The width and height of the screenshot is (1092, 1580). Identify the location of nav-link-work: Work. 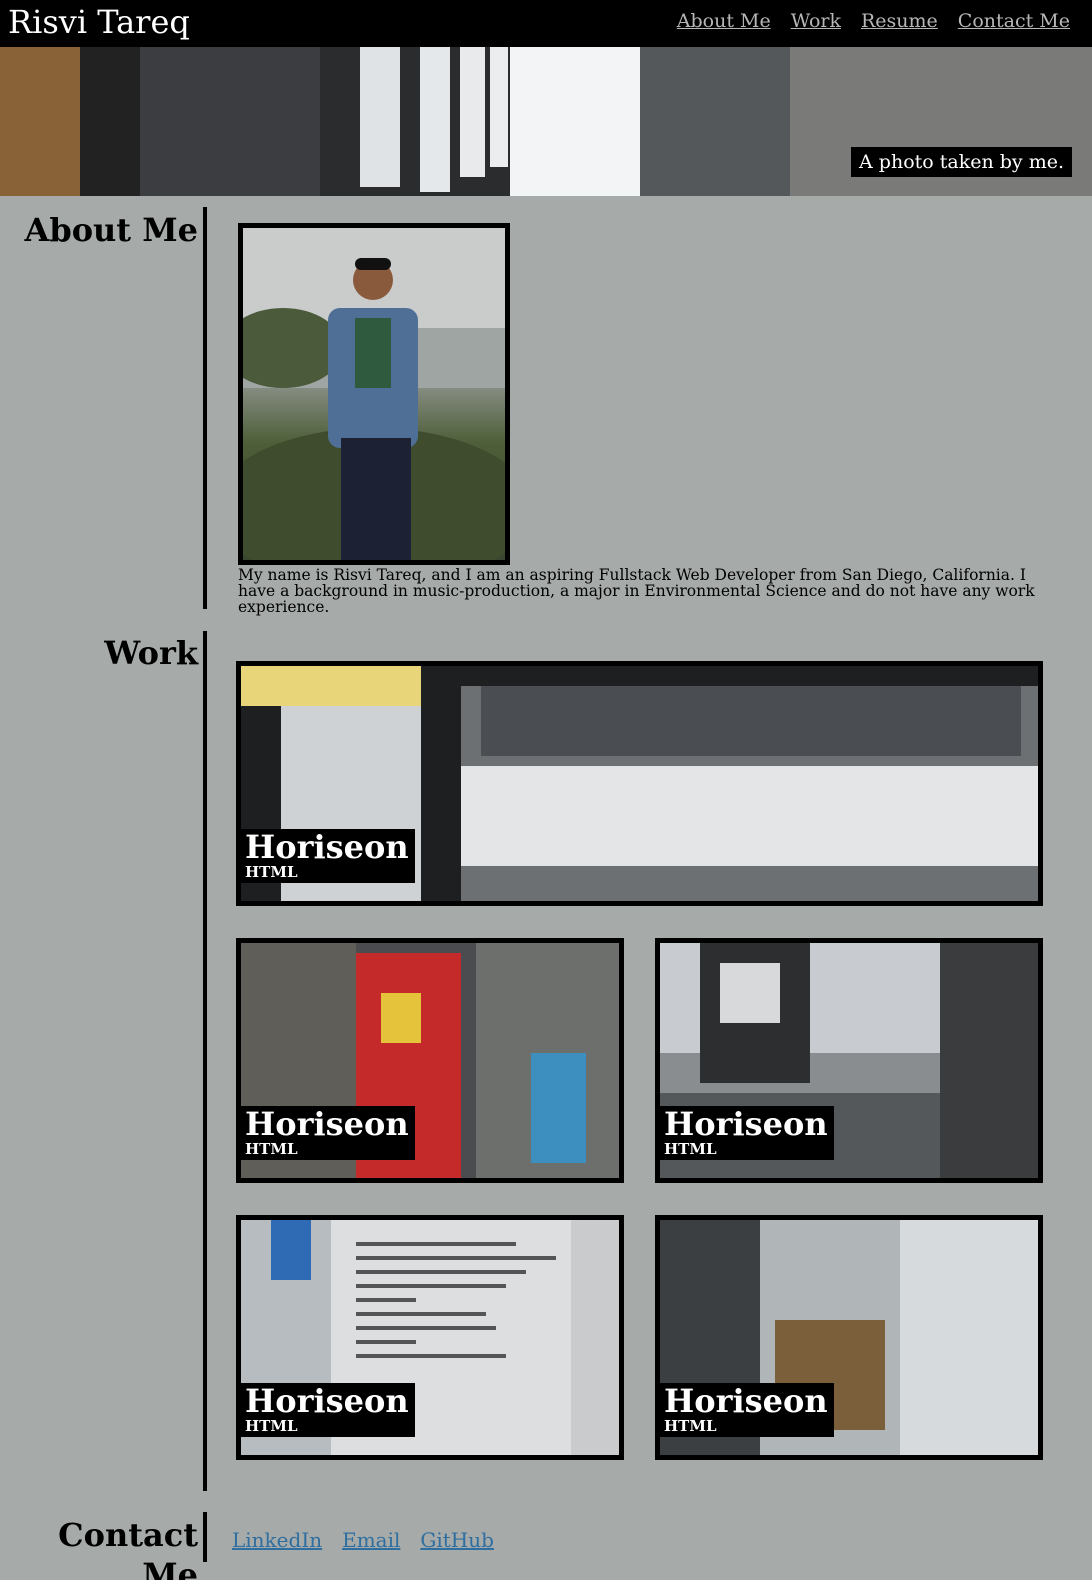
(816, 21).